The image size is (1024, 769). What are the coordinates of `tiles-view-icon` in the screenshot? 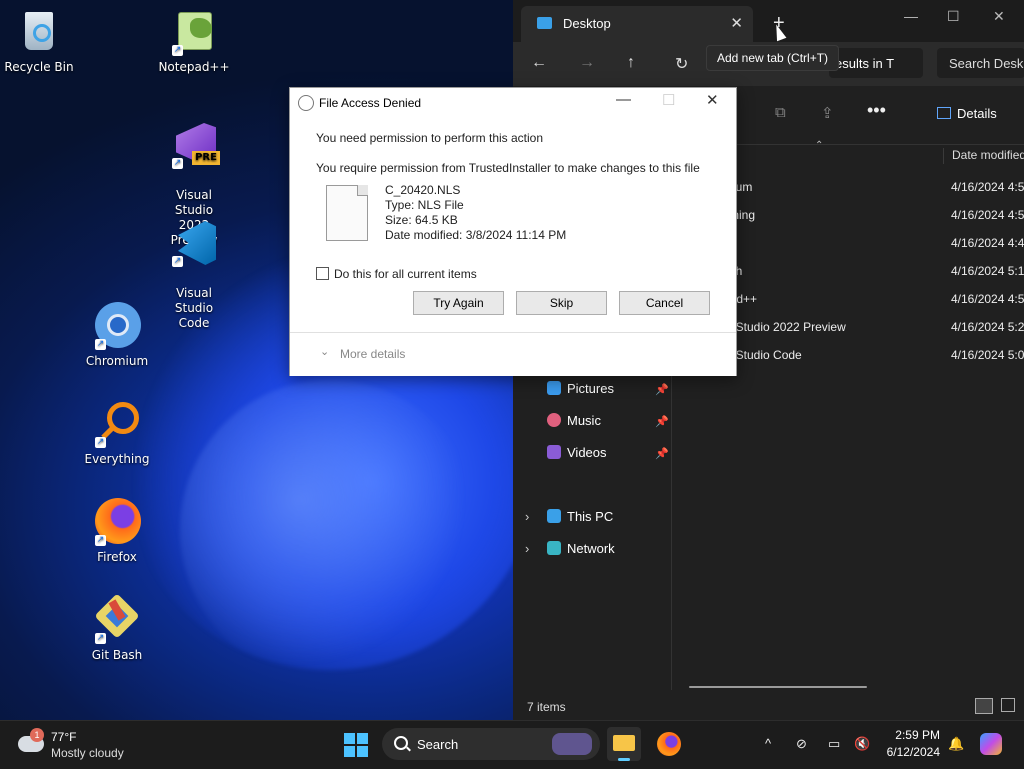 It's located at (1008, 705).